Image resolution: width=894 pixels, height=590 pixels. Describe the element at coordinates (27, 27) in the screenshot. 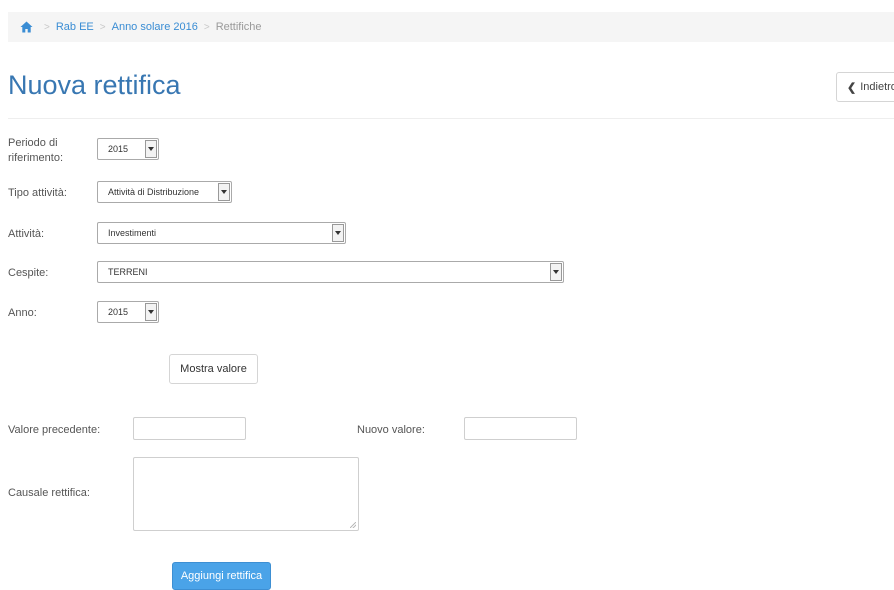

I see `home-icon` at that location.